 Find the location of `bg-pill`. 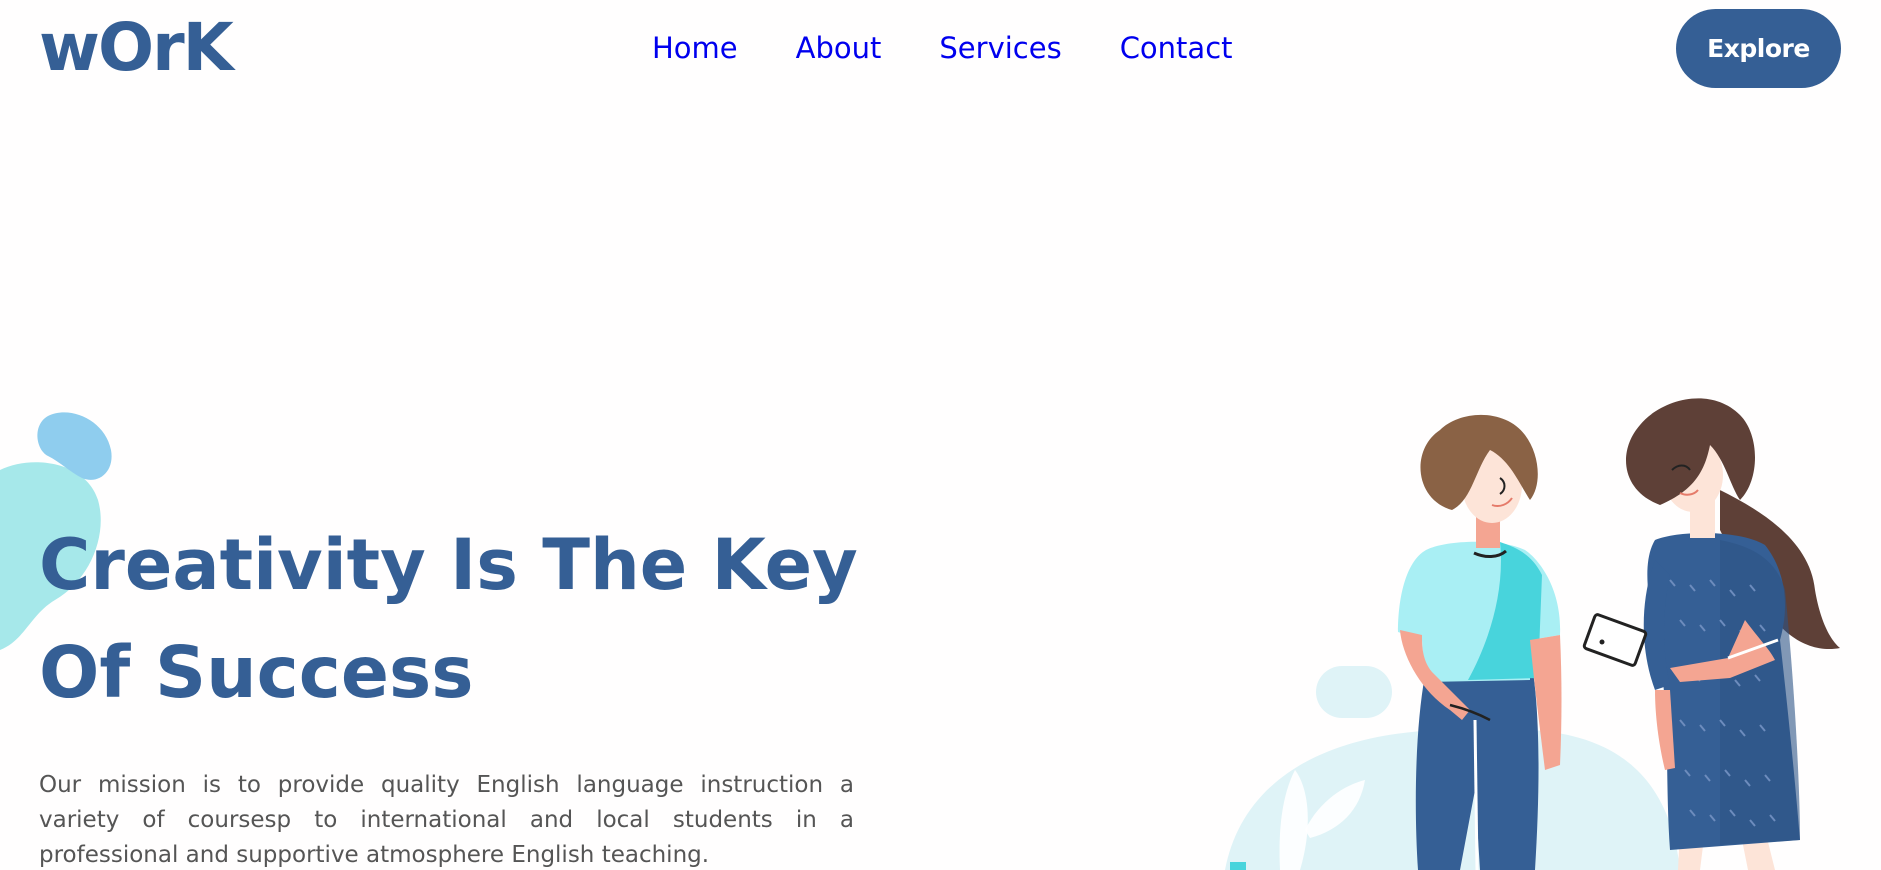

bg-pill is located at coordinates (1354, 692).